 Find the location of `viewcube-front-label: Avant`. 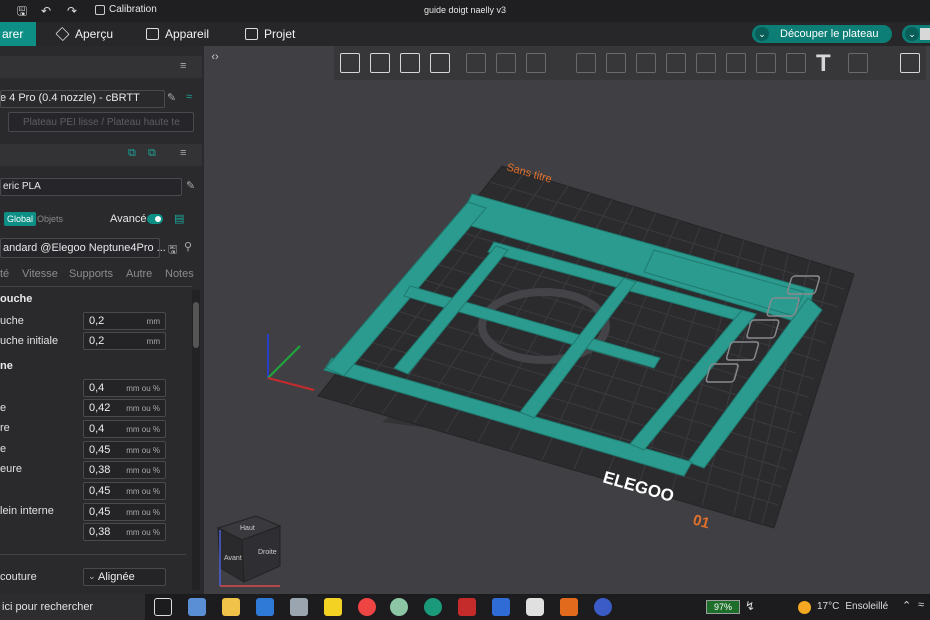

viewcube-front-label: Avant is located at coordinates (233, 558).